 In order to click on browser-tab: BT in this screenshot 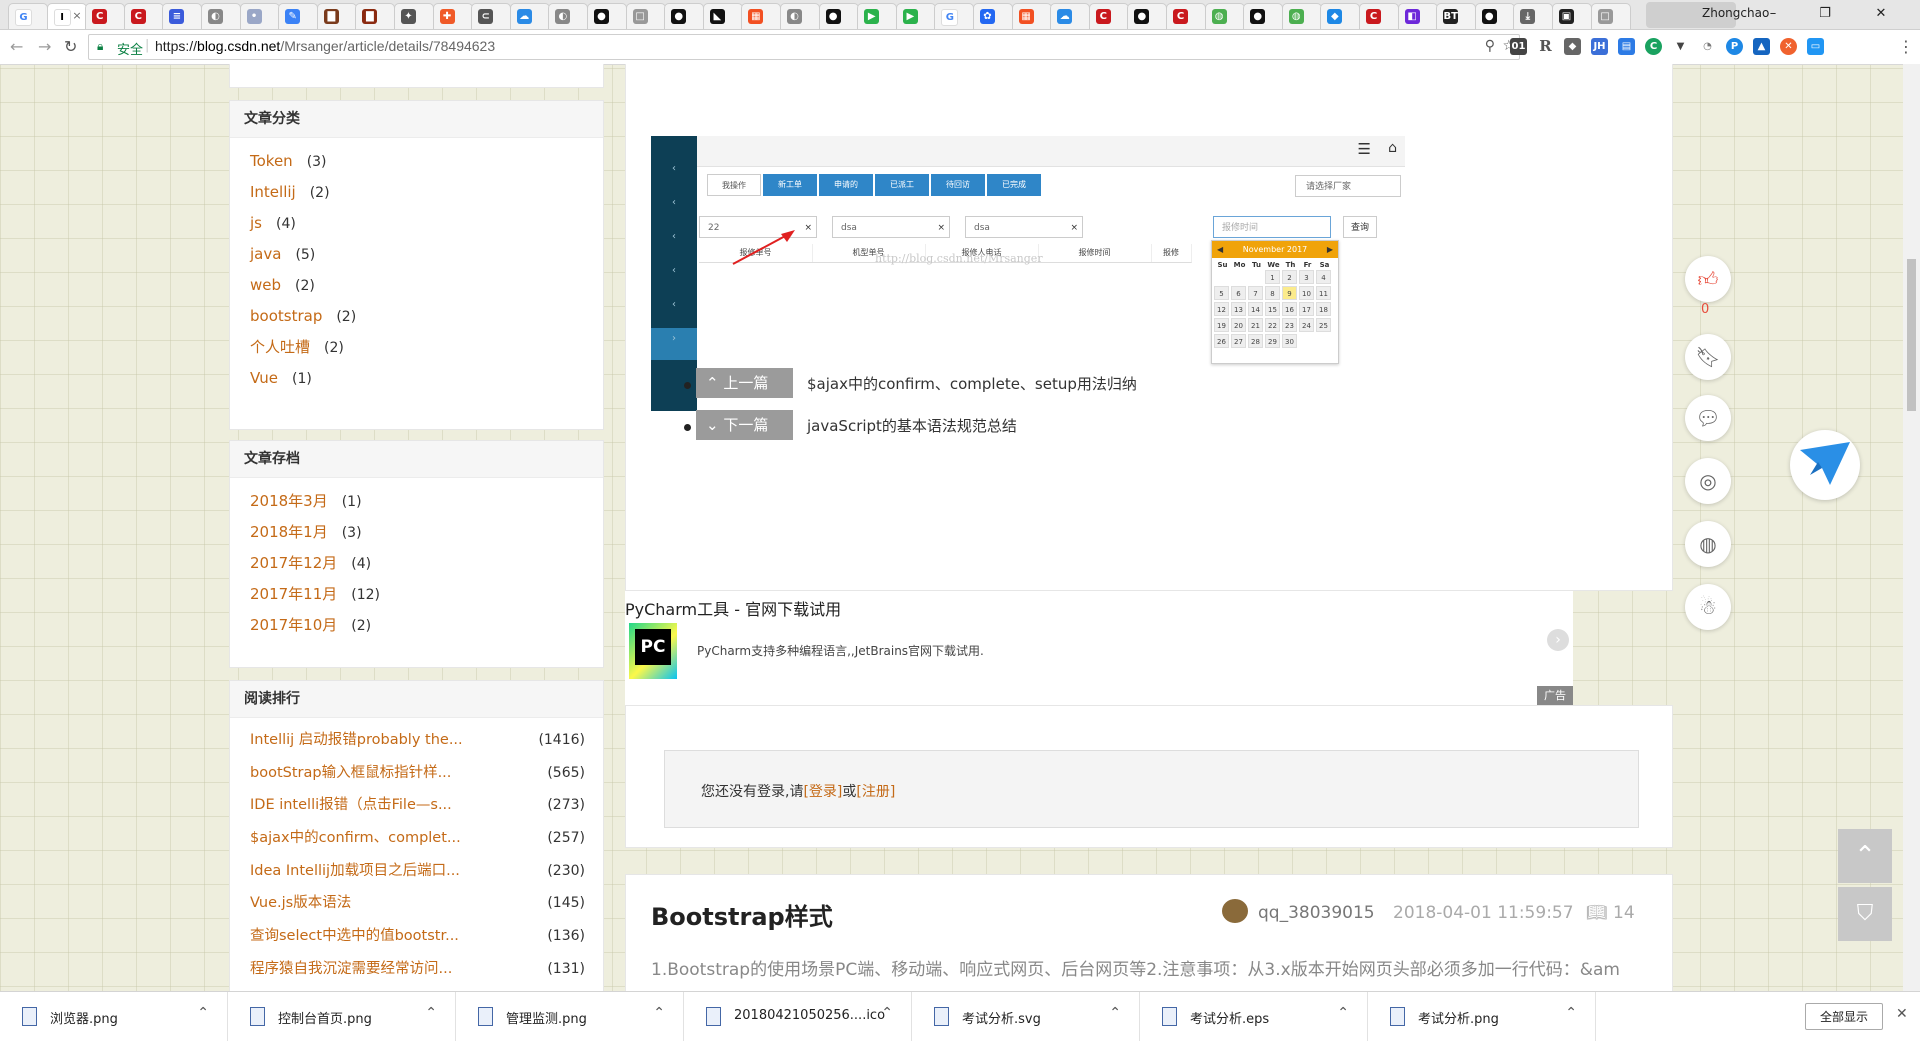, I will do `click(1456, 16)`.